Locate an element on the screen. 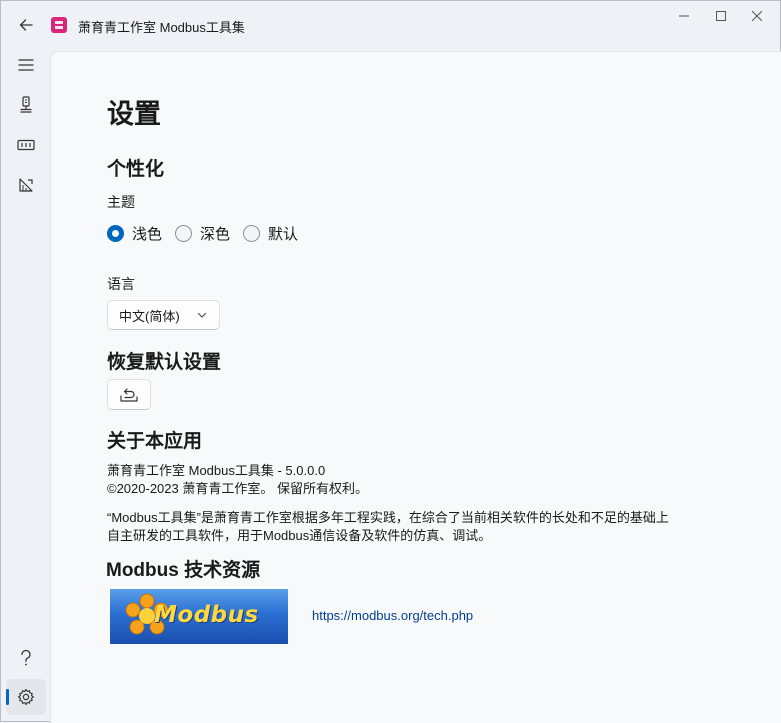  modbus-tech-link: https://modbus.org/tech.php is located at coordinates (392, 615).